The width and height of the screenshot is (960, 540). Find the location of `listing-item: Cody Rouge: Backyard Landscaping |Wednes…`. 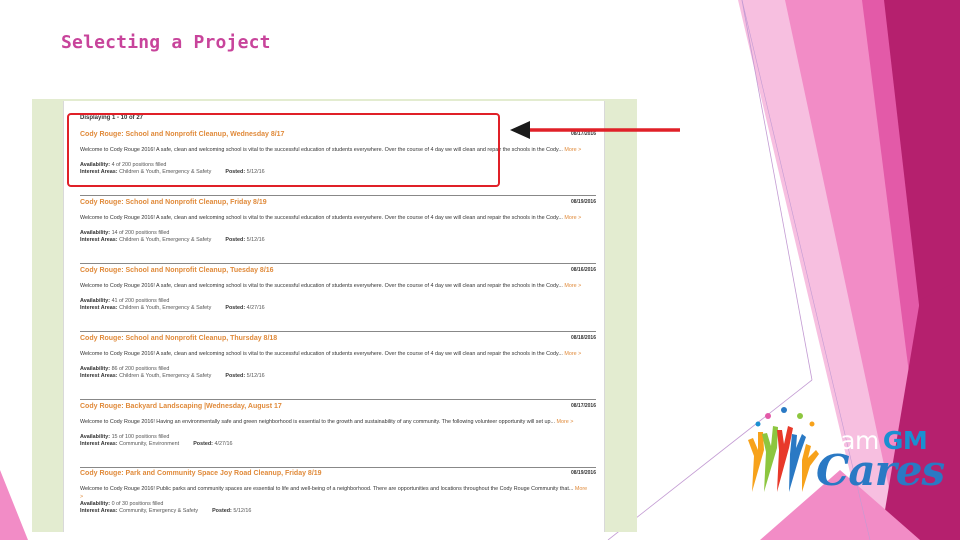

listing-item: Cody Rouge: Backyard Landscaping |Wednes… is located at coordinates (338, 435).